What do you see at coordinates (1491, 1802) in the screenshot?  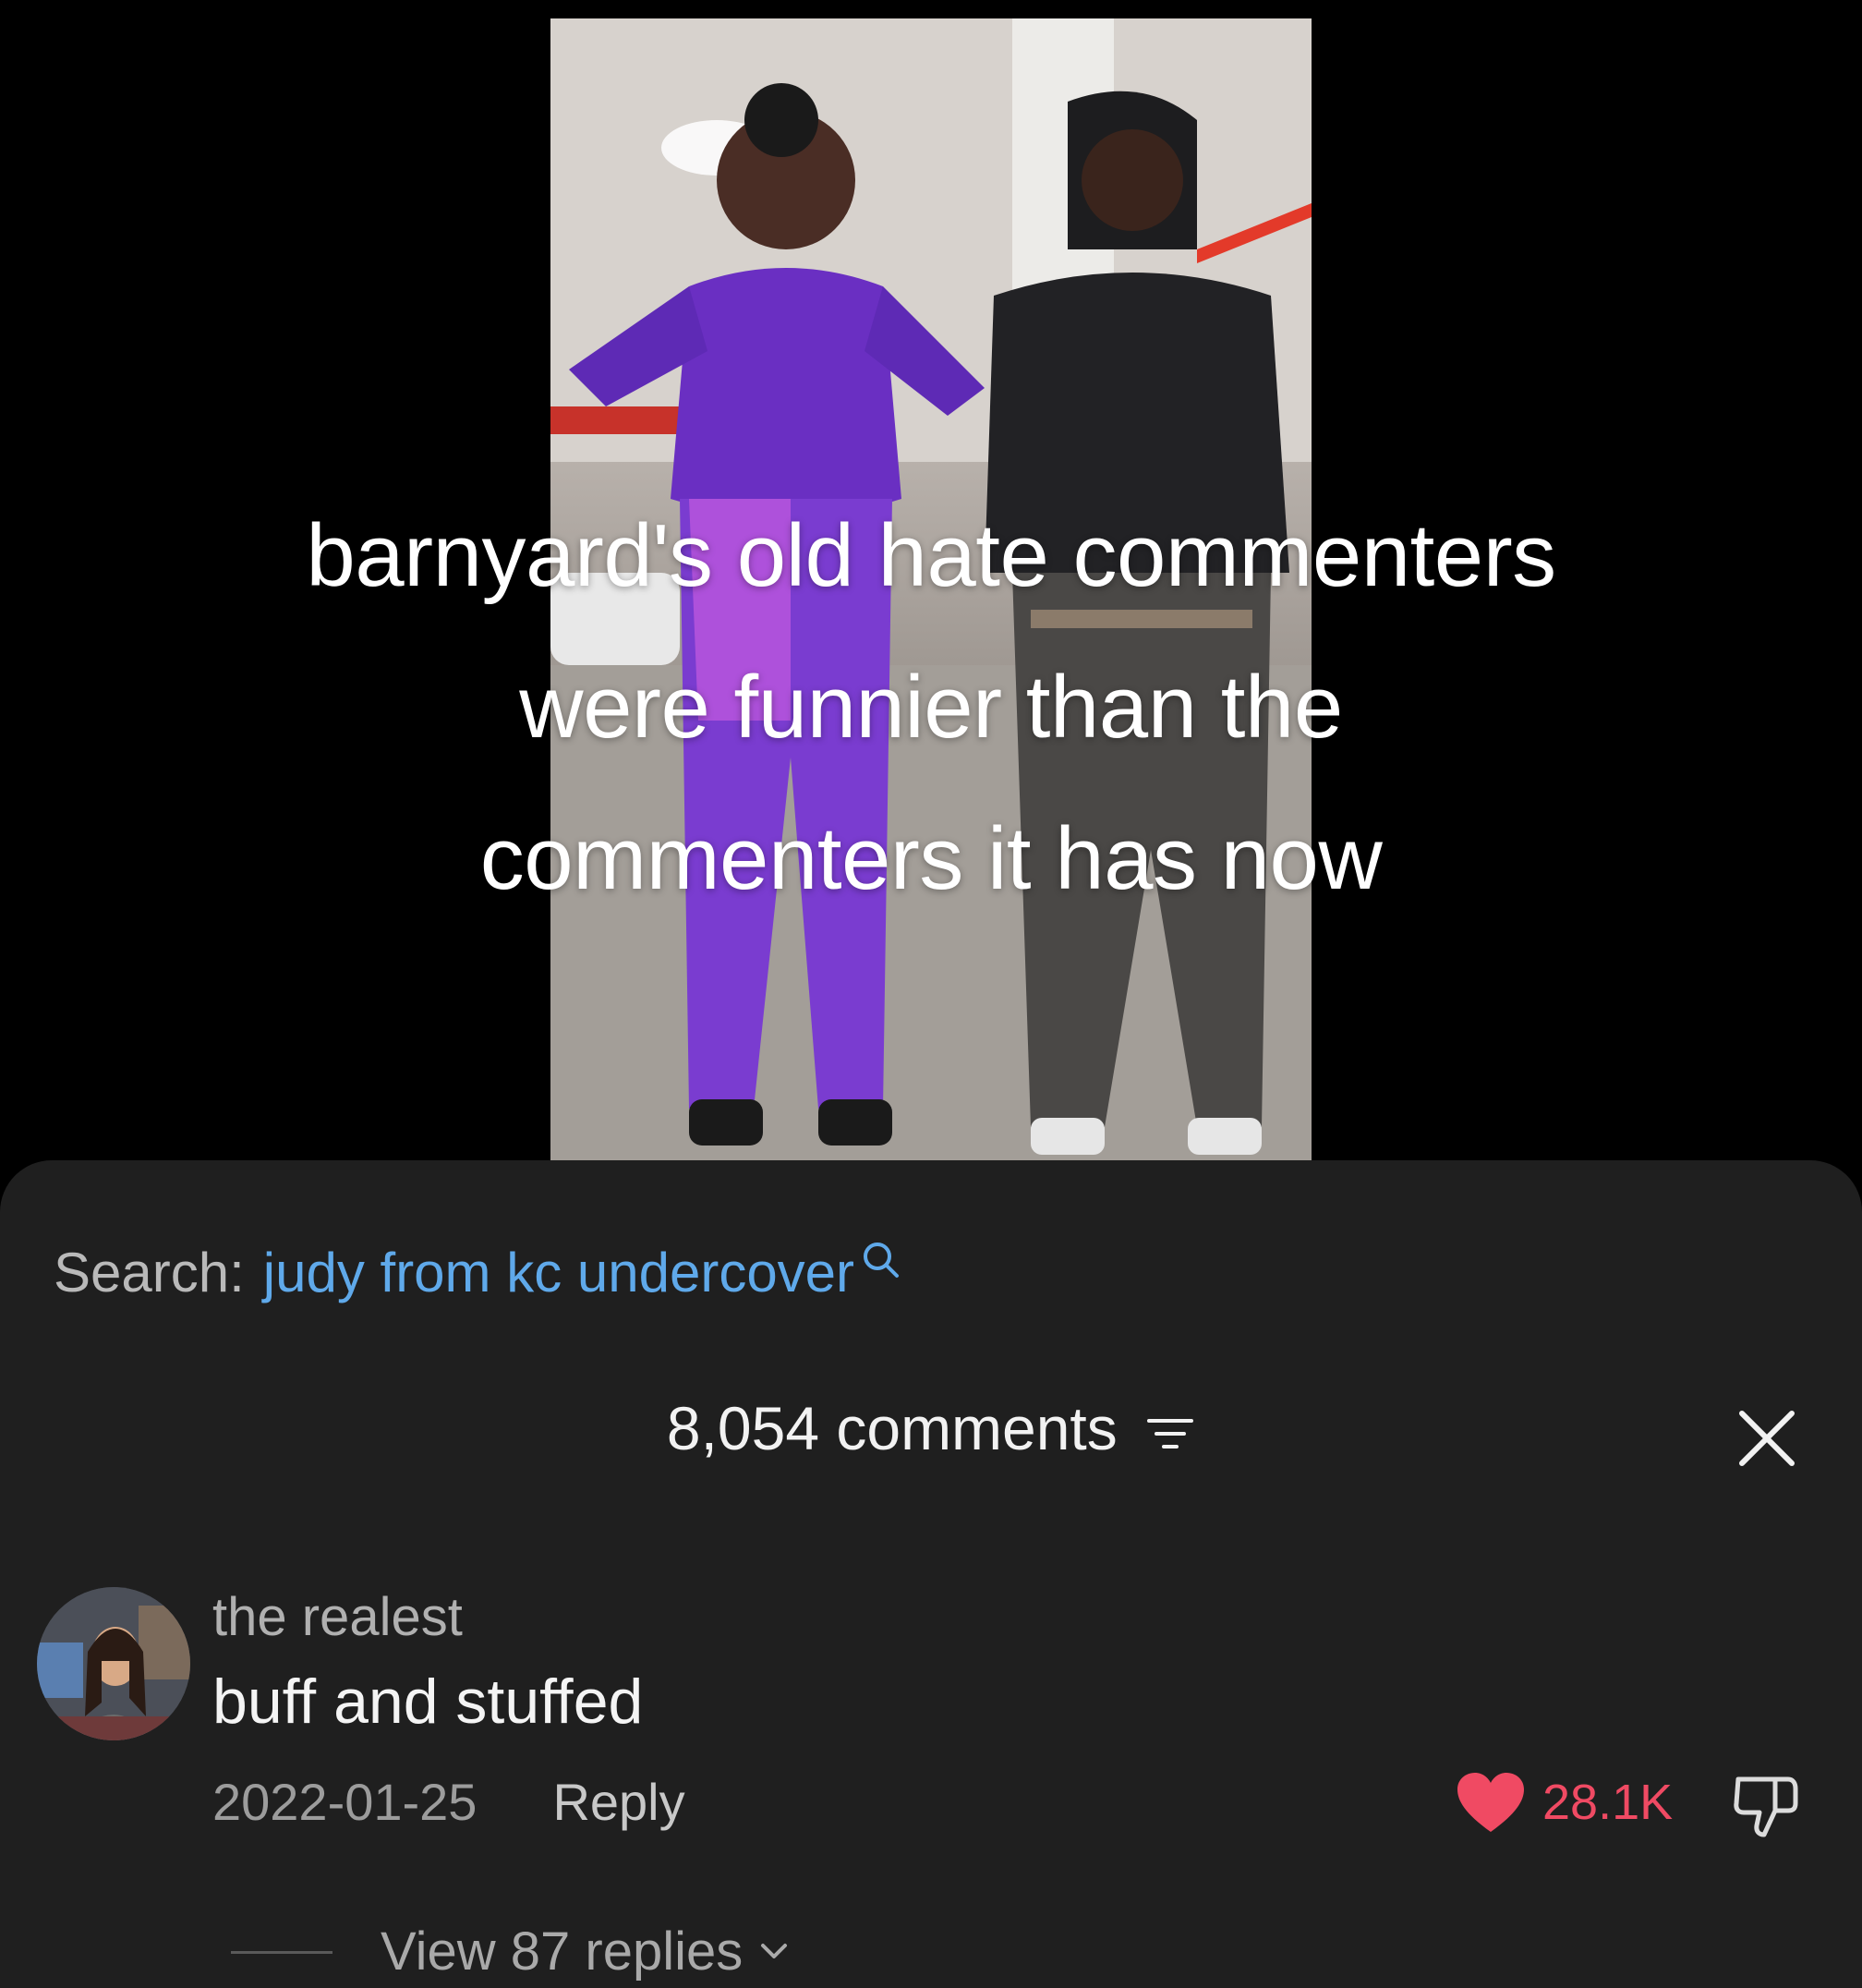 I see `heart-icon` at bounding box center [1491, 1802].